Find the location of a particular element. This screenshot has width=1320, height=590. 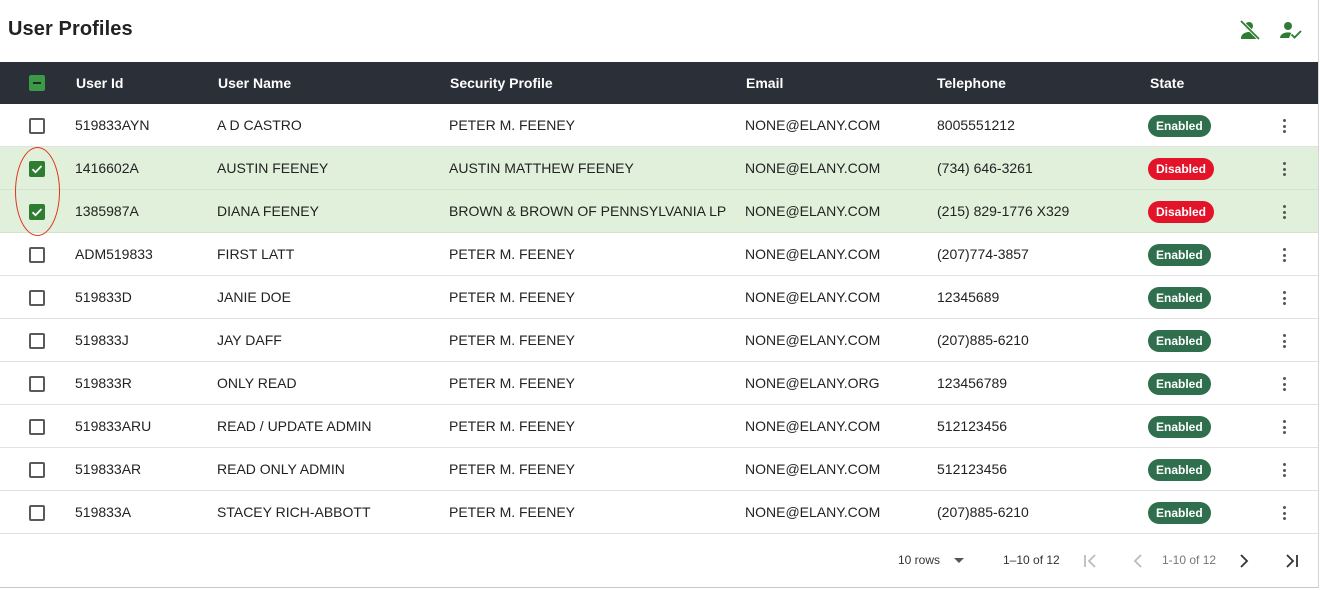

select-all-checkbox is located at coordinates (37, 83).